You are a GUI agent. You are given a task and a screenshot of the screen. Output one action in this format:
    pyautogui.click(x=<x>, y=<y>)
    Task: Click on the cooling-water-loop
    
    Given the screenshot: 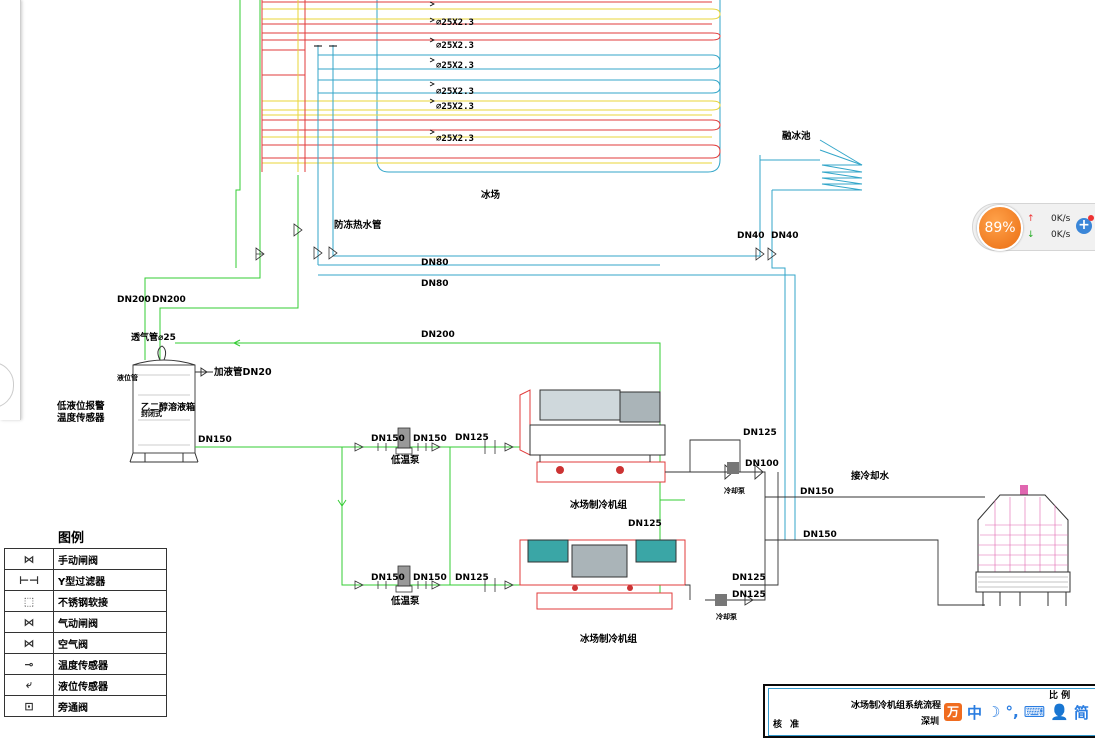 What is the action you would take?
    pyautogui.click(x=825, y=522)
    